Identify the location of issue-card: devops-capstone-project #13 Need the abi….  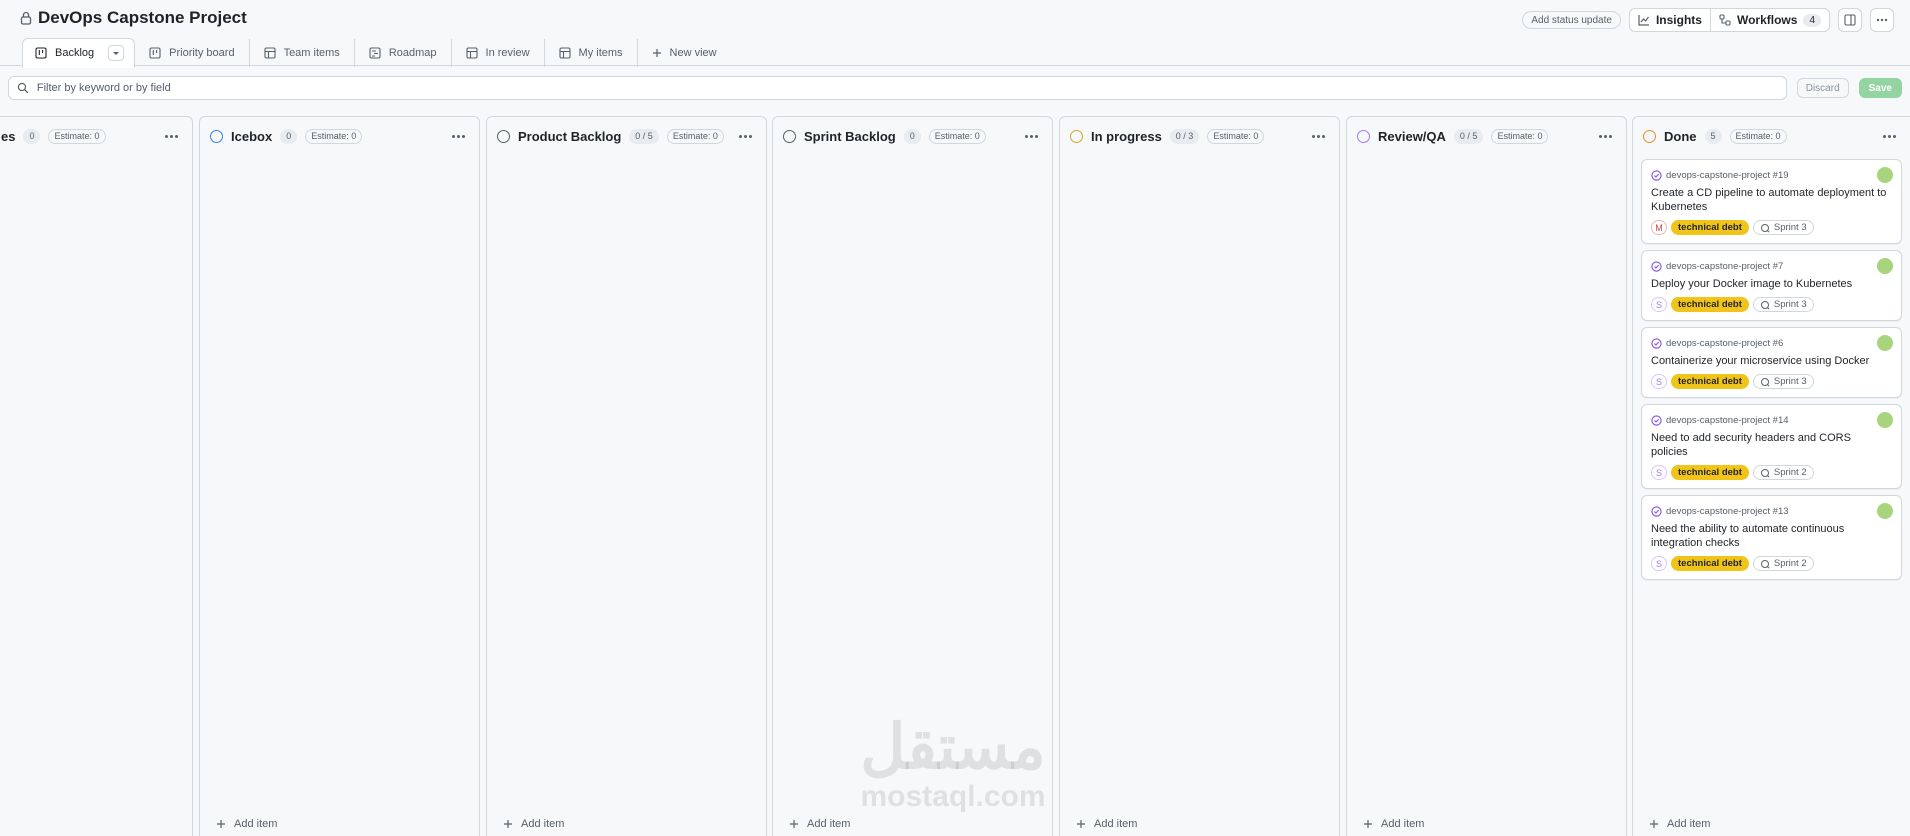
(1771, 537).